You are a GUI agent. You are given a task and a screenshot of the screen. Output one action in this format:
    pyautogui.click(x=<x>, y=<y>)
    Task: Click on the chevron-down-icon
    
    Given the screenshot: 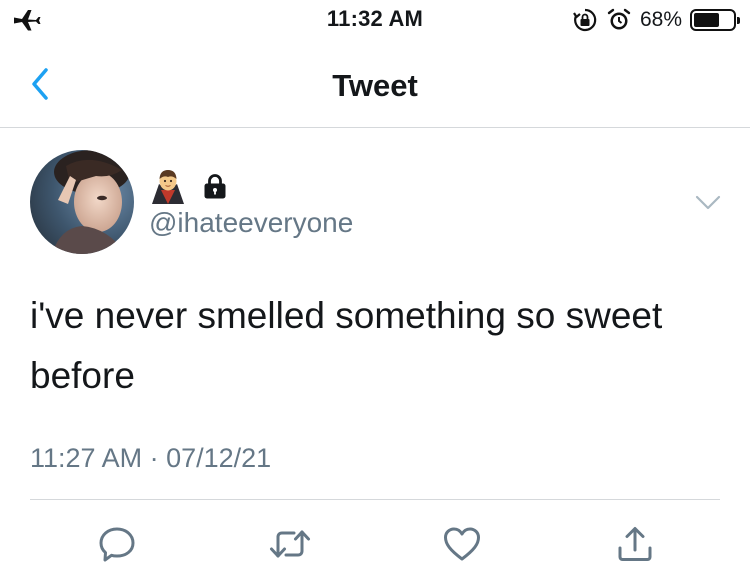 What is the action you would take?
    pyautogui.click(x=708, y=203)
    